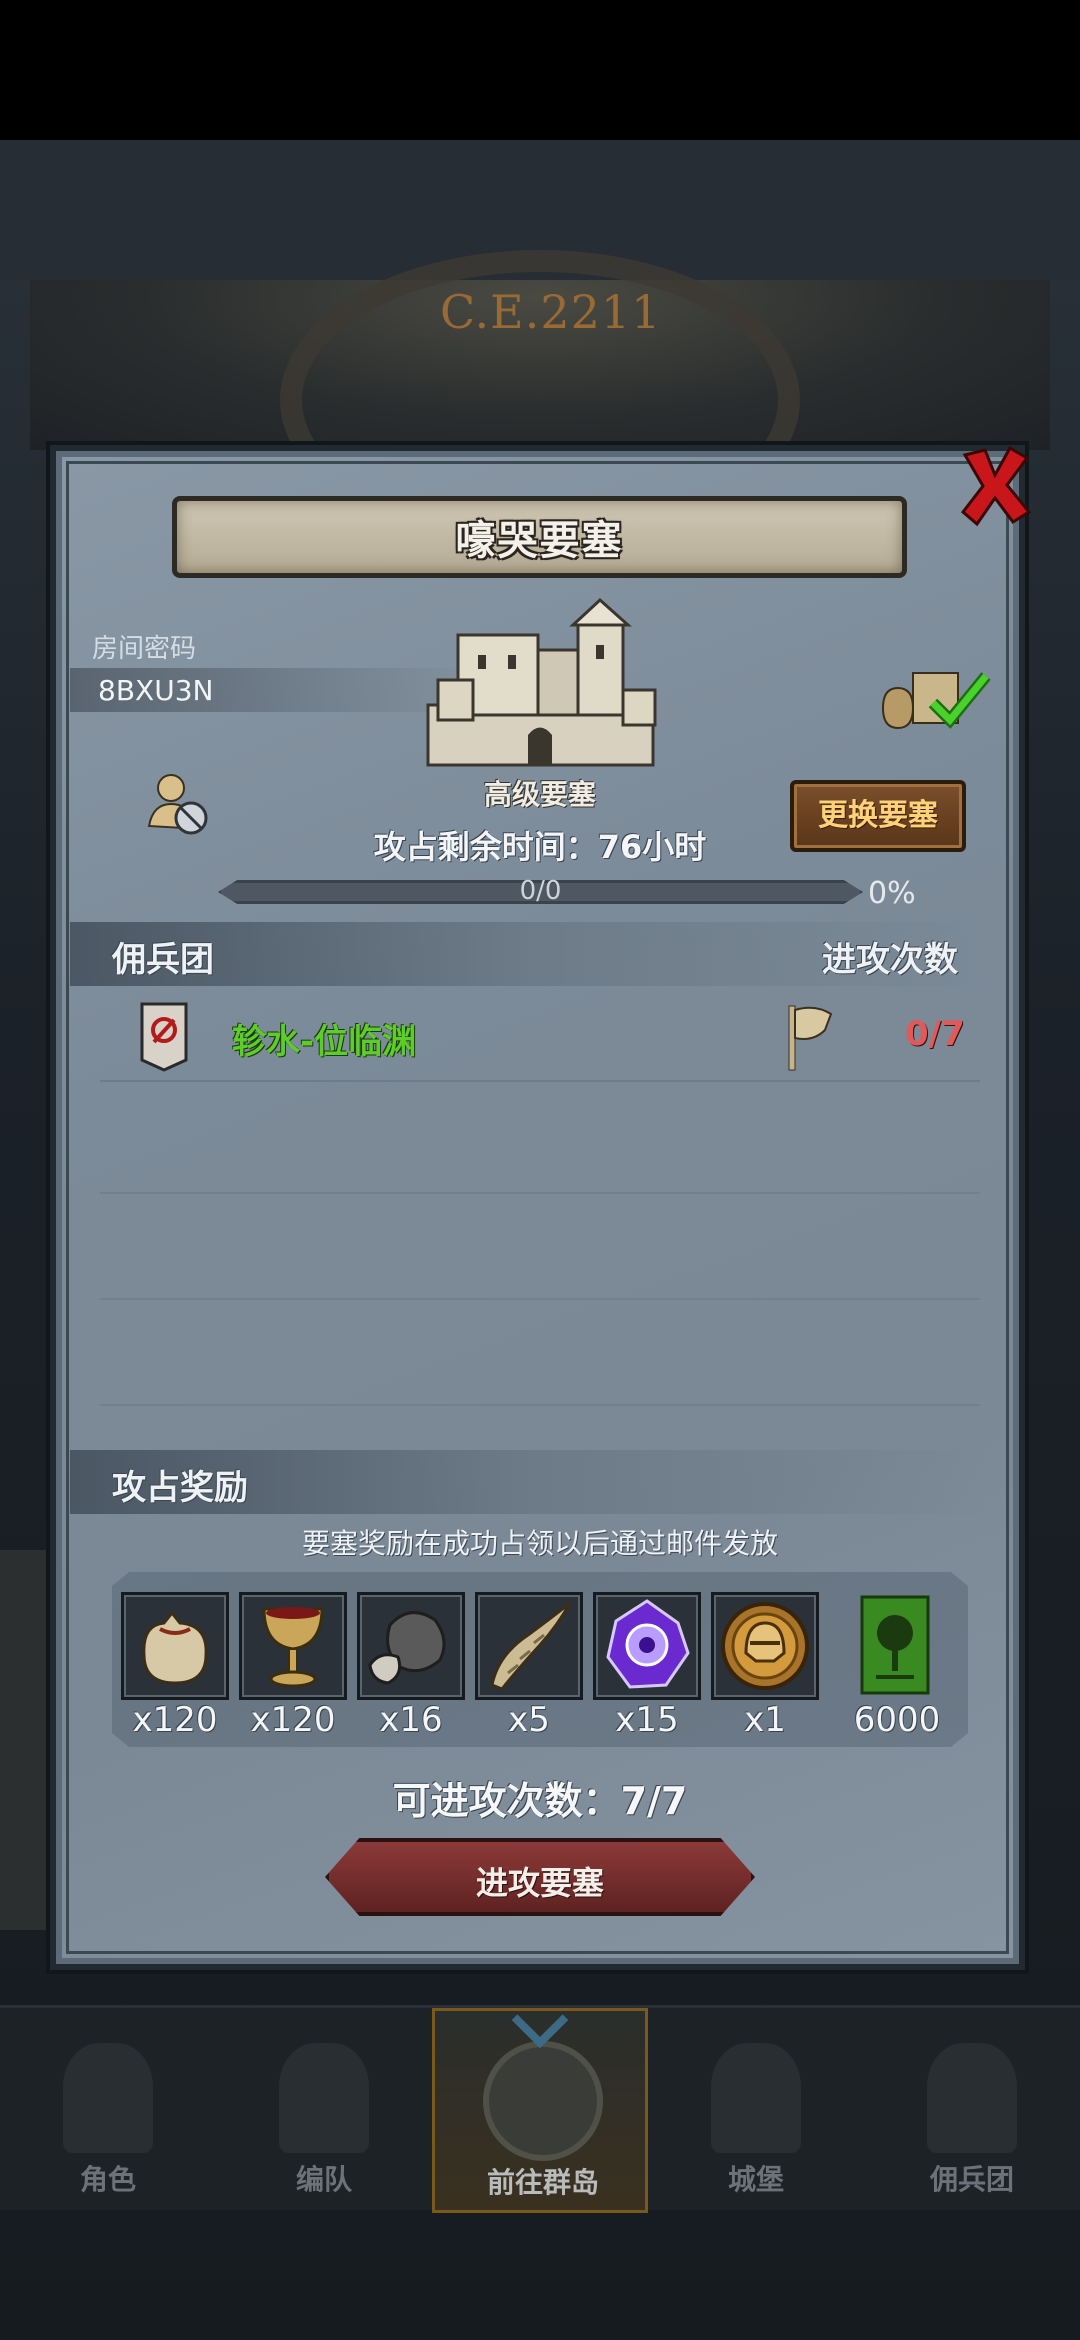 Image resolution: width=1080 pixels, height=2340 pixels. I want to click on reward-item-sack, so click(175, 1646).